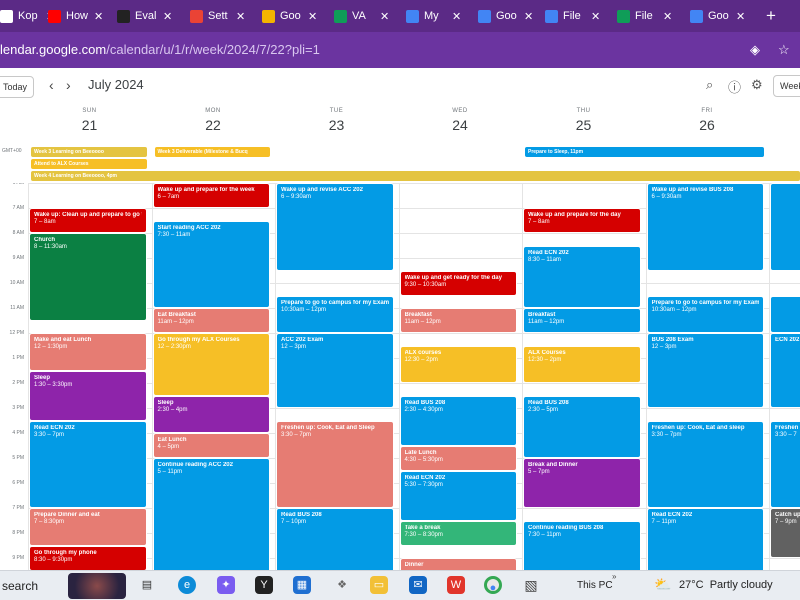 The height and width of the screenshot is (600, 800). Describe the element at coordinates (51, 85) in the screenshot. I see `previous-week-chevron-icon: ‹` at that location.